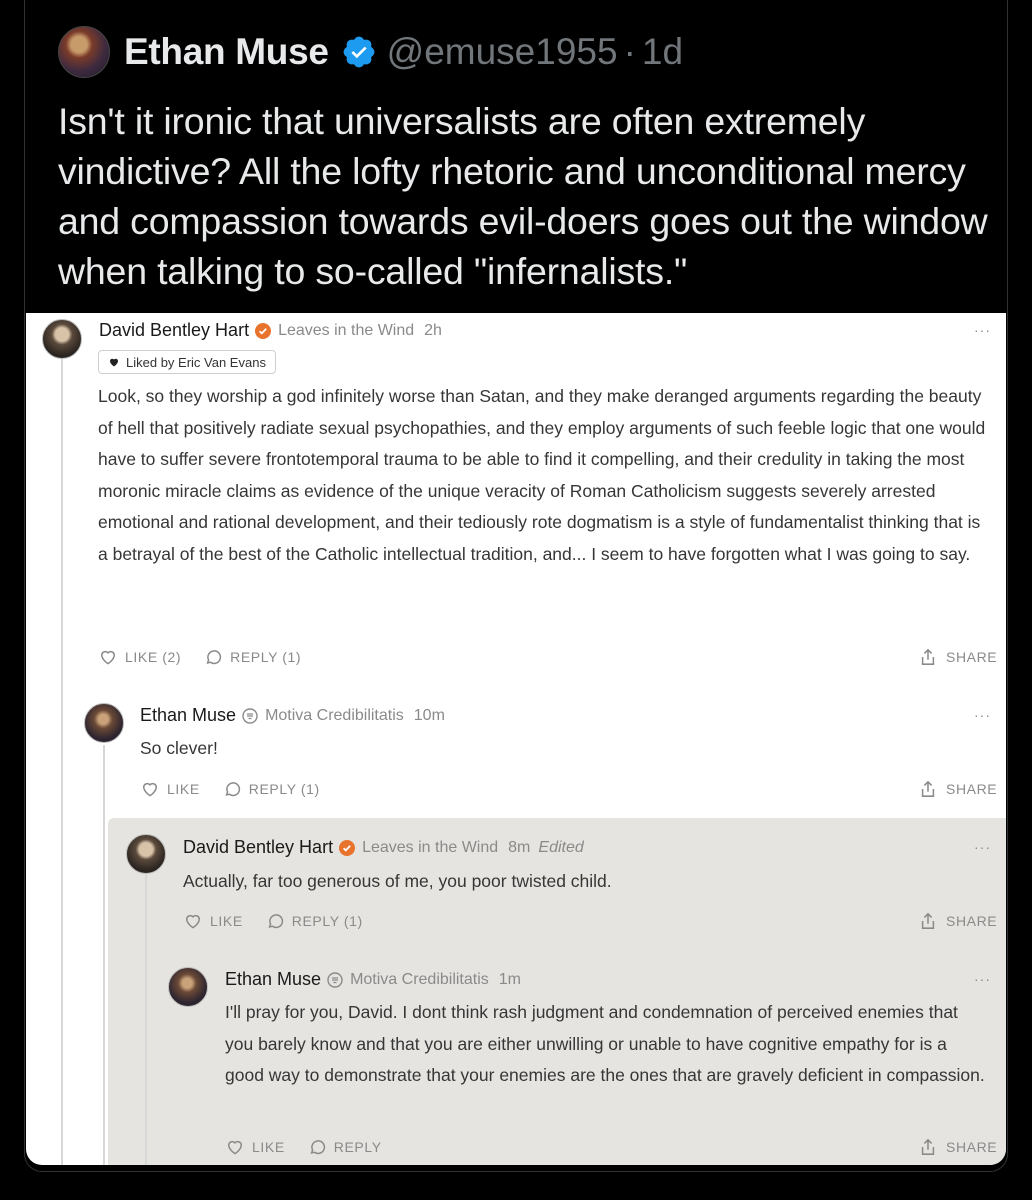 This screenshot has height=1200, width=1032. Describe the element at coordinates (153, 657) in the screenshot. I see `like-label: LIKE (2)` at that location.